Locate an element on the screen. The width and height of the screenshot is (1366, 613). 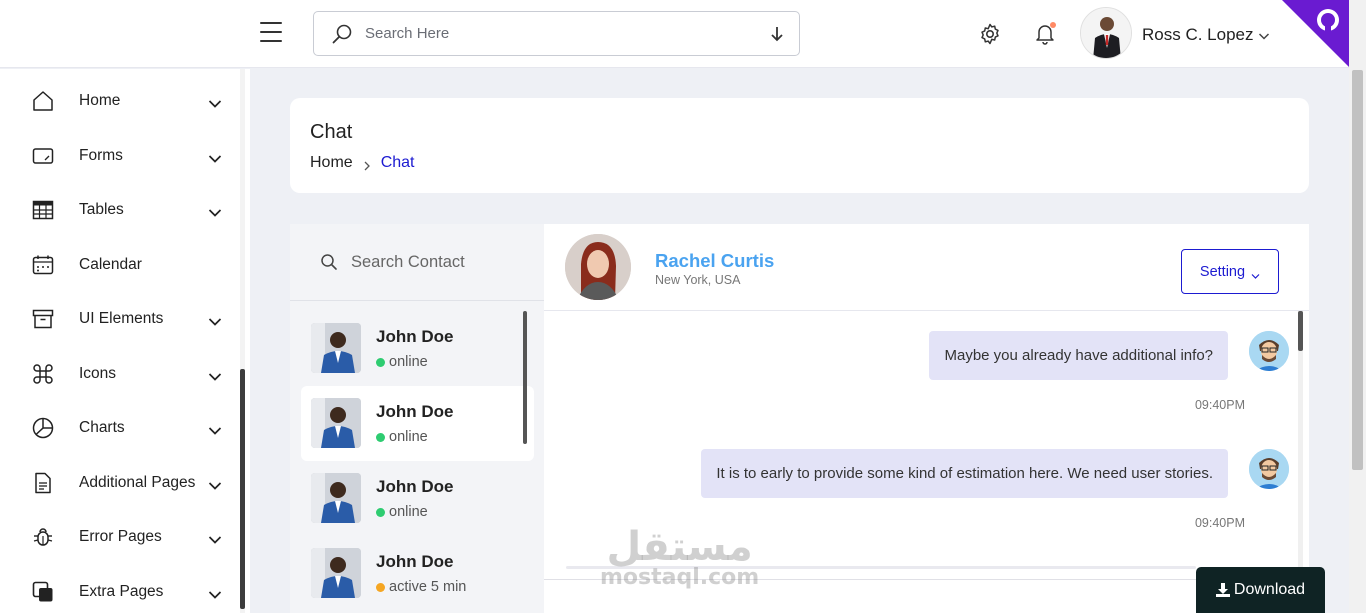
sidebar-item-label: Error Pages is located at coordinates (120, 536).